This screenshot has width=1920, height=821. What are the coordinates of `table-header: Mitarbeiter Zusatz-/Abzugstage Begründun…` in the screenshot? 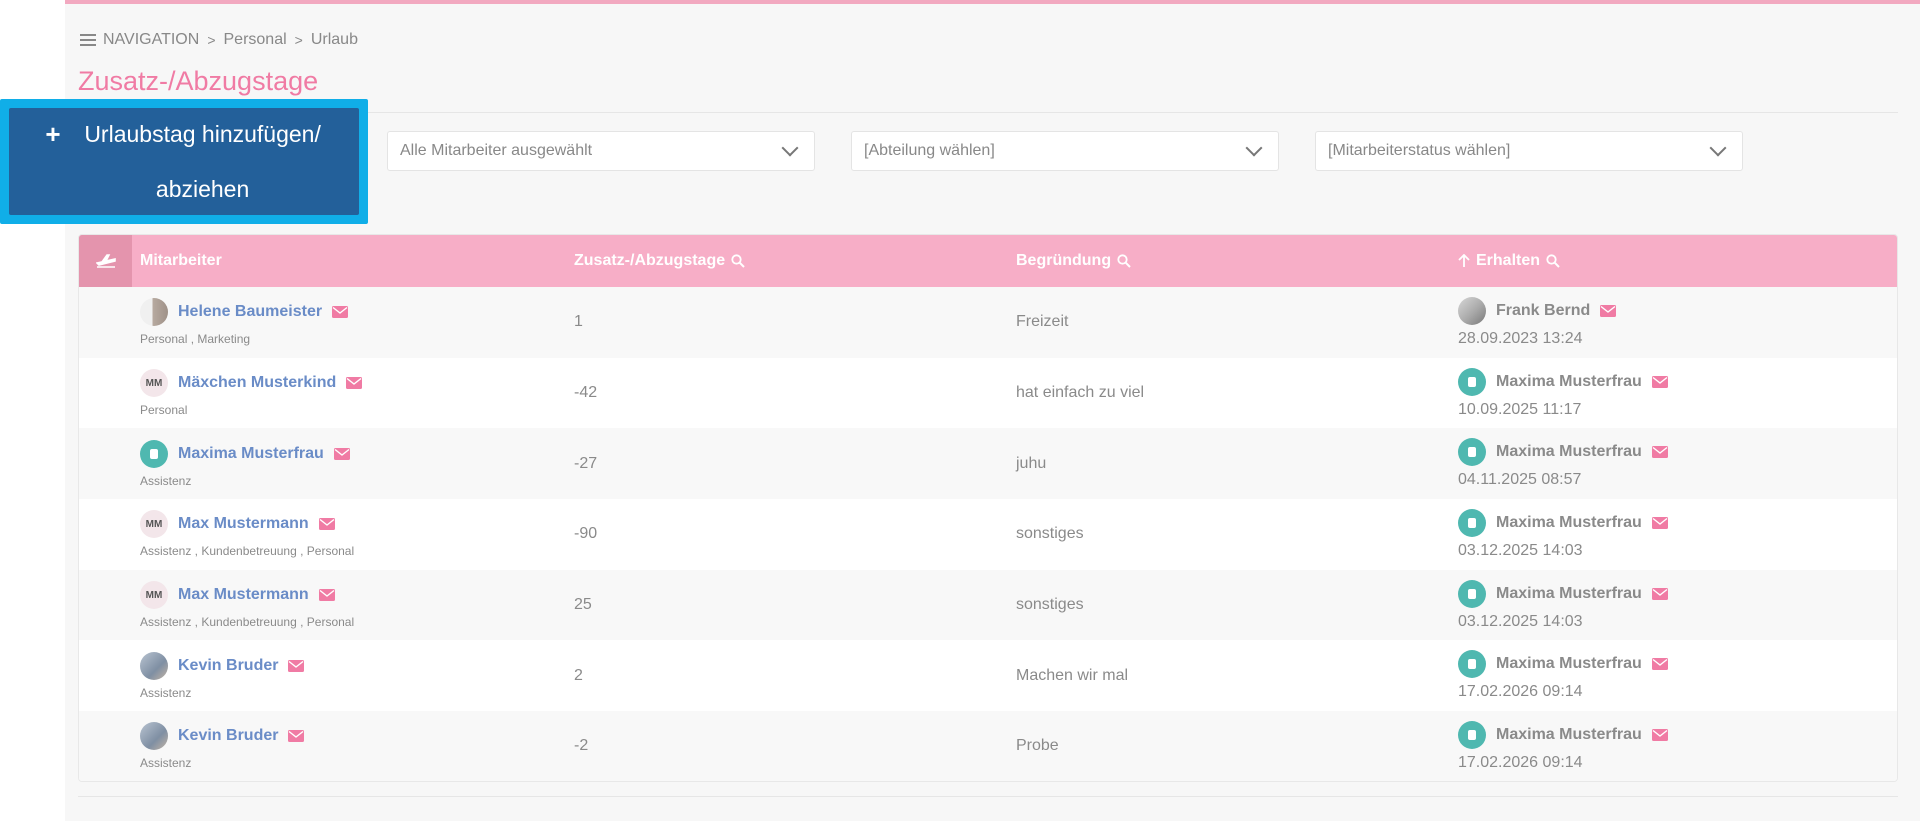 It's located at (988, 261).